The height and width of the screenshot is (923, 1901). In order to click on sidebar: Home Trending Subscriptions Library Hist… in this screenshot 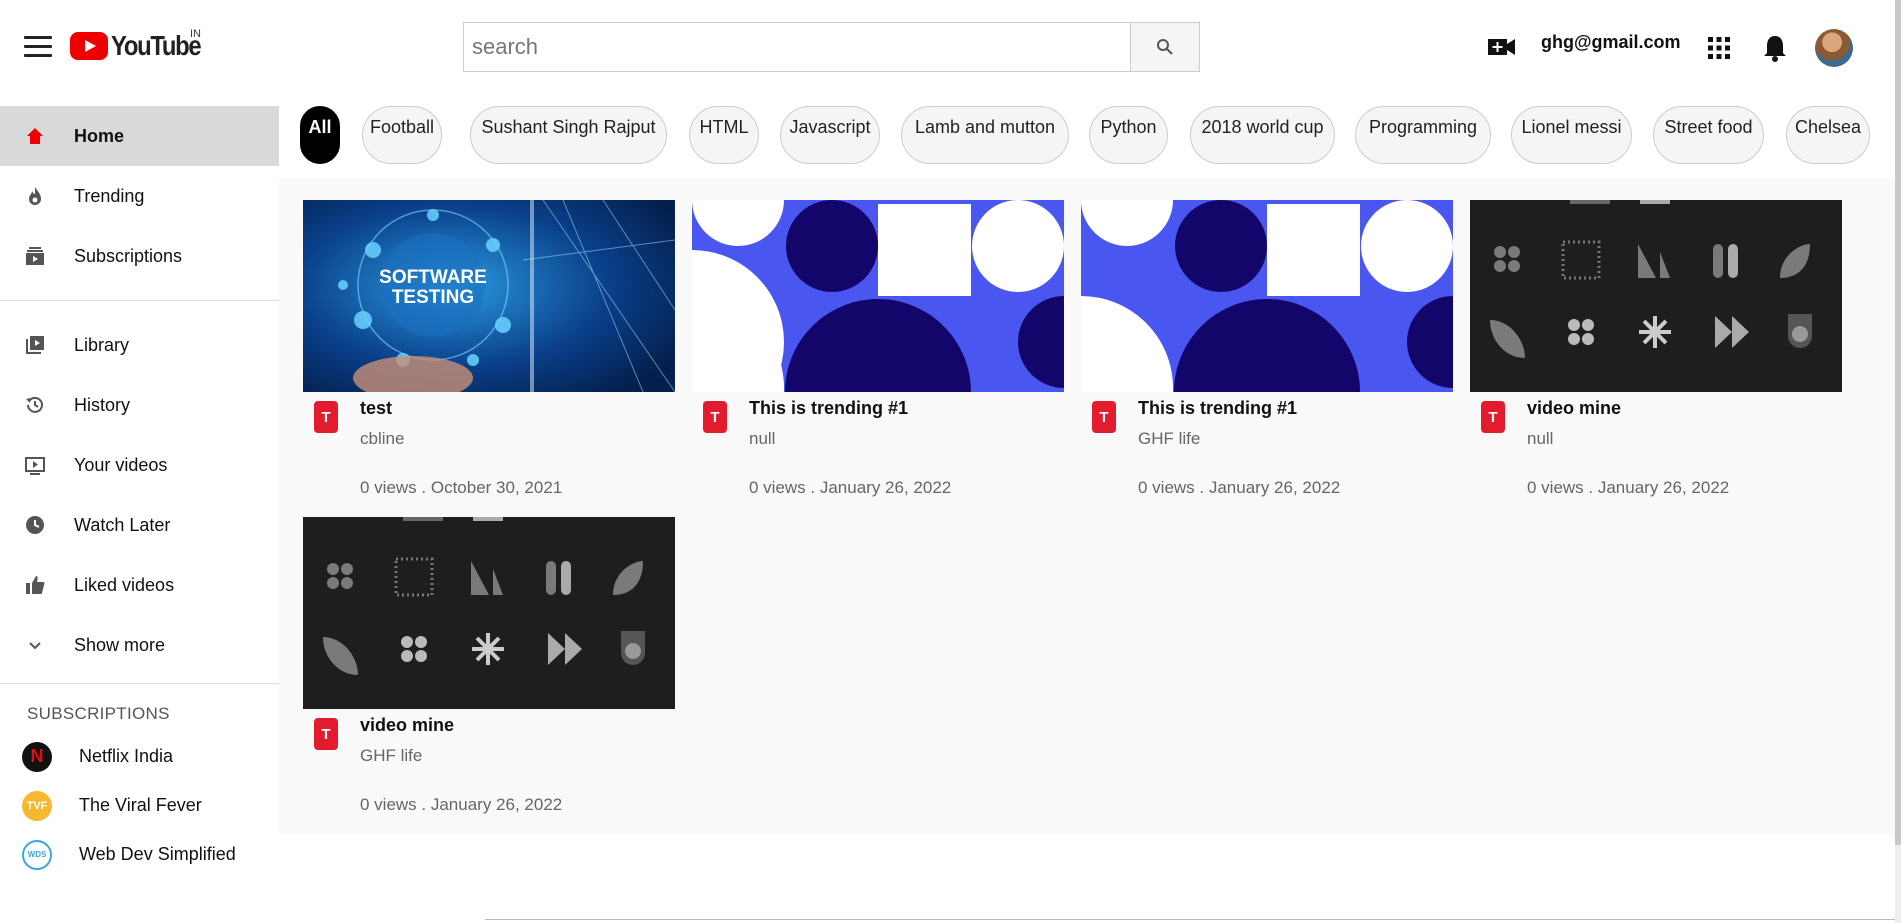, I will do `click(139, 514)`.